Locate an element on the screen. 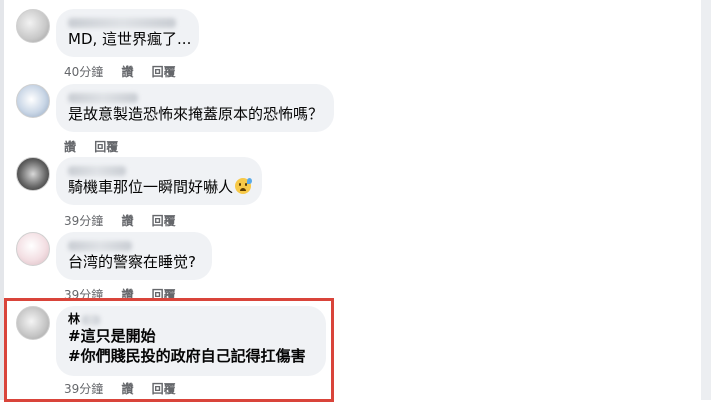  highlight-box is located at coordinates (169, 350).